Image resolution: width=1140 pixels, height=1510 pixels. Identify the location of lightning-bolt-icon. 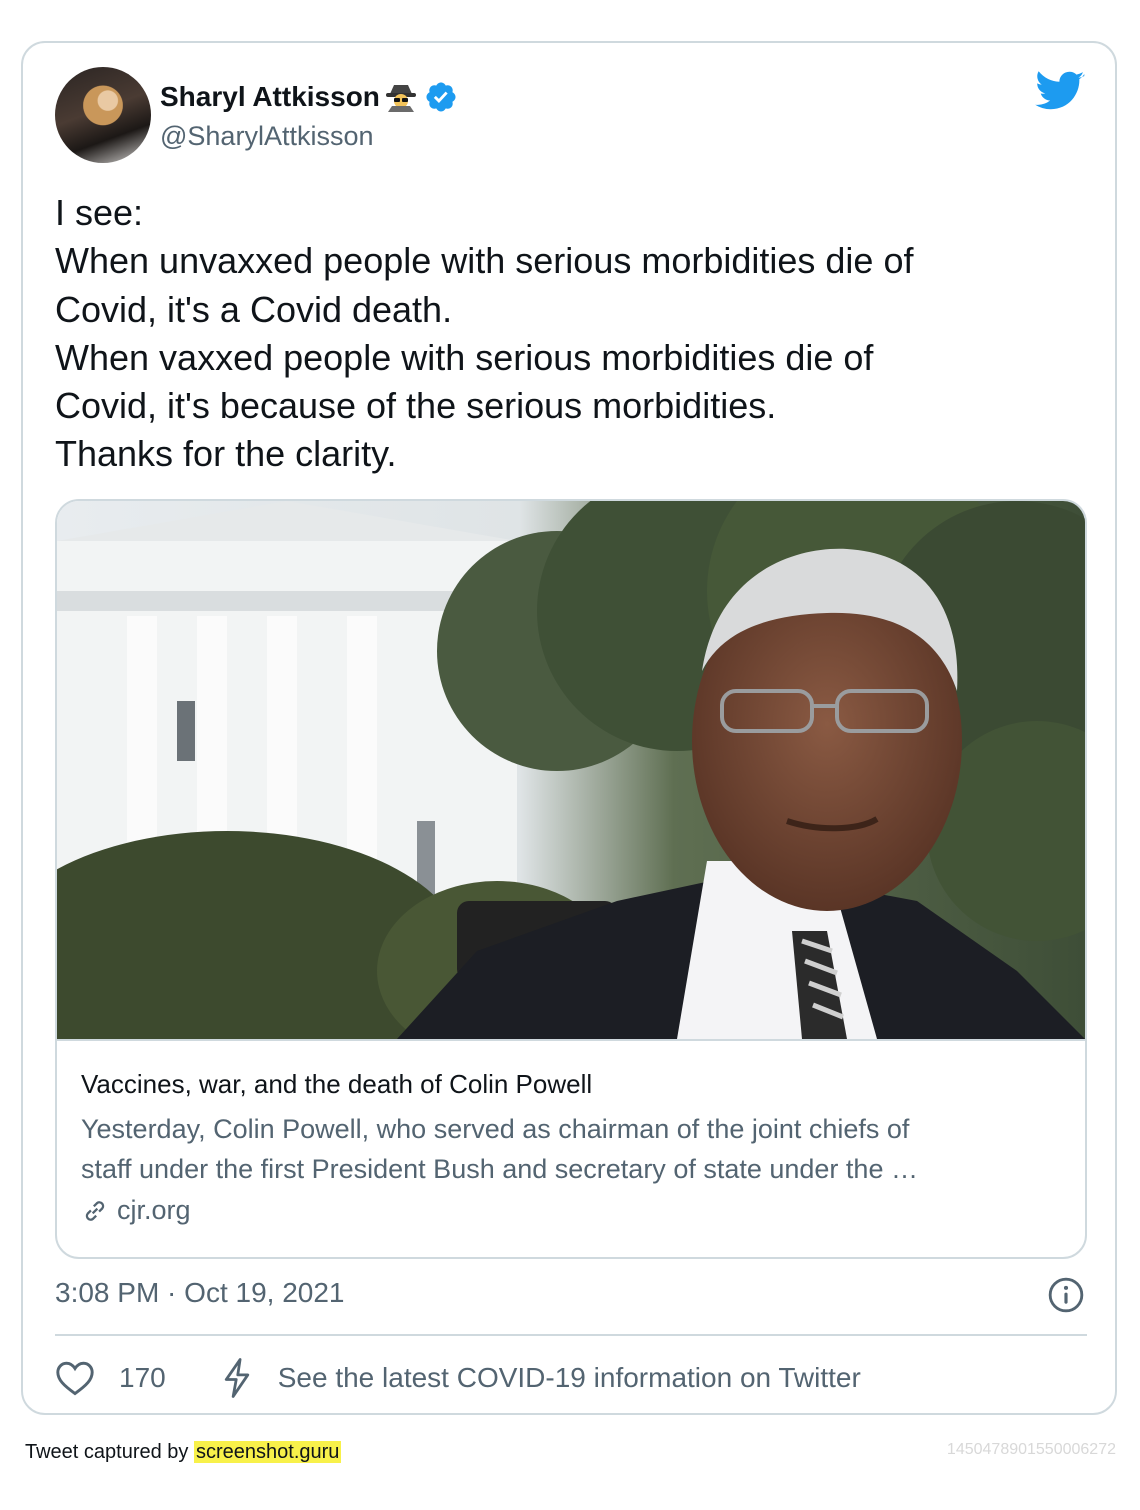
(236, 1378).